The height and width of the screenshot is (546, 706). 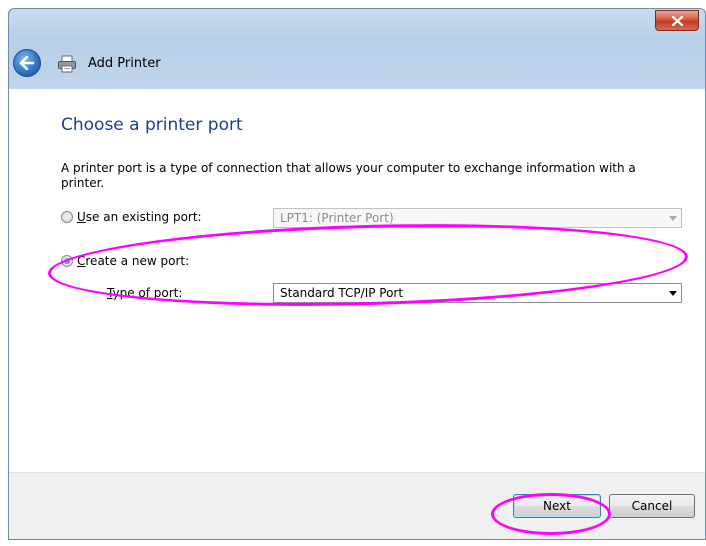 What do you see at coordinates (124, 63) in the screenshot?
I see `window-title: Add Printer` at bounding box center [124, 63].